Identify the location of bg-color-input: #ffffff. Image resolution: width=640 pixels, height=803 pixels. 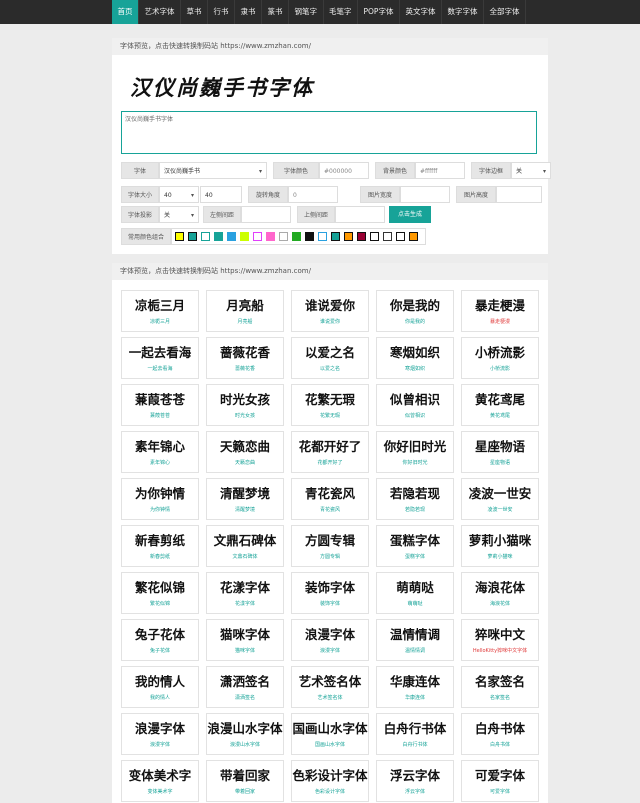
(440, 170).